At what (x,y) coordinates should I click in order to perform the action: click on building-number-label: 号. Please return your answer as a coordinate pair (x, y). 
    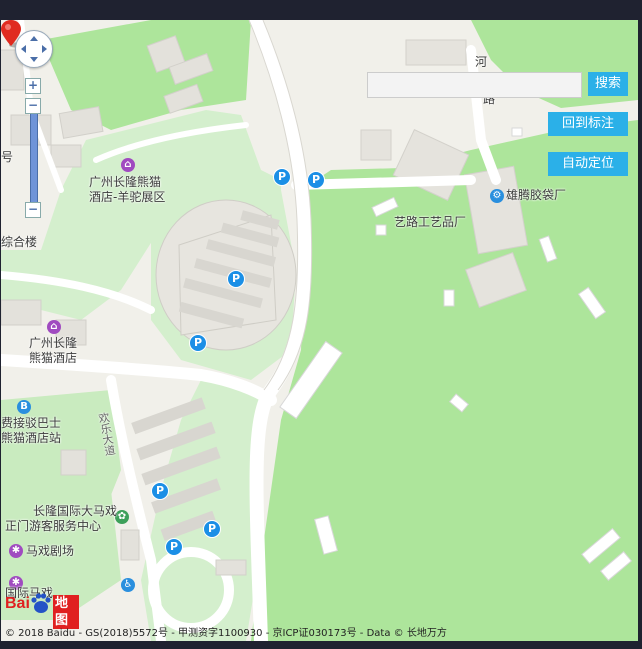
    Looking at the image, I should click on (7, 157).